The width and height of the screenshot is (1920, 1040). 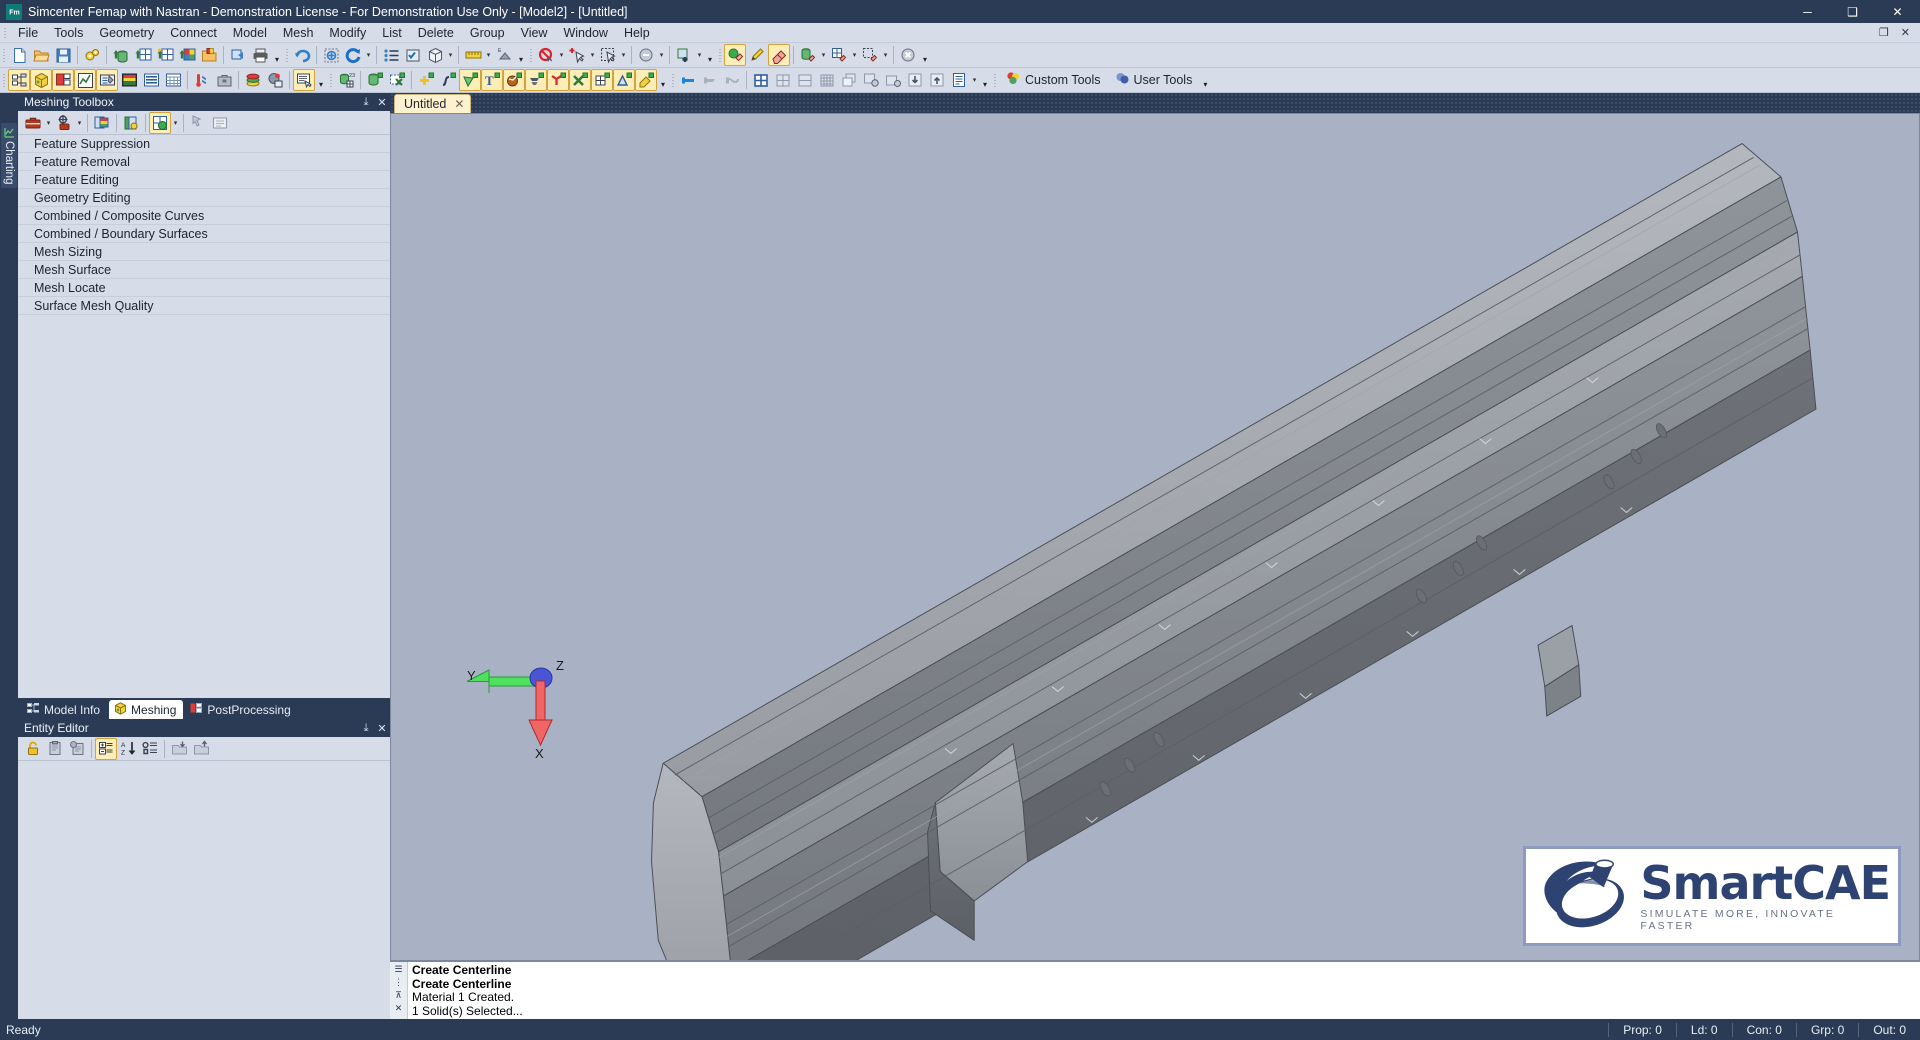 I want to click on mass-props-icon: E, so click(x=504, y=55).